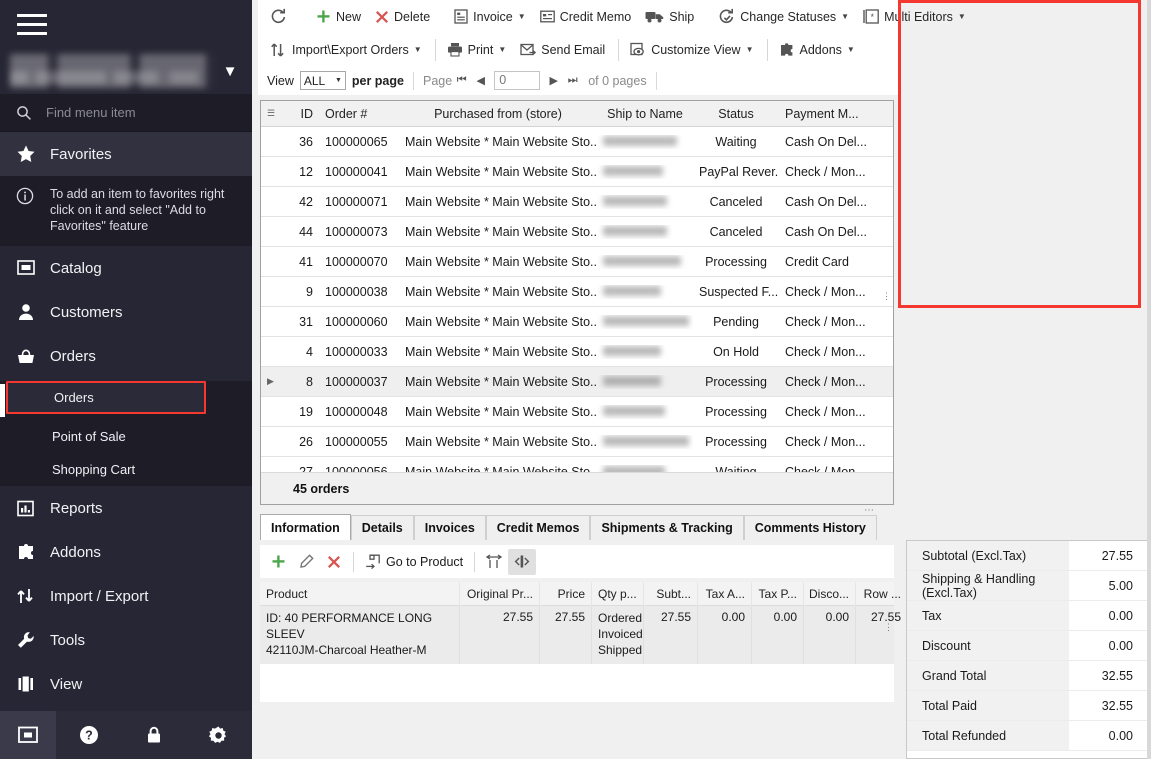 Image resolution: width=1151 pixels, height=759 pixels. What do you see at coordinates (414, 562) in the screenshot?
I see `go-to-product-button: Go to Product` at bounding box center [414, 562].